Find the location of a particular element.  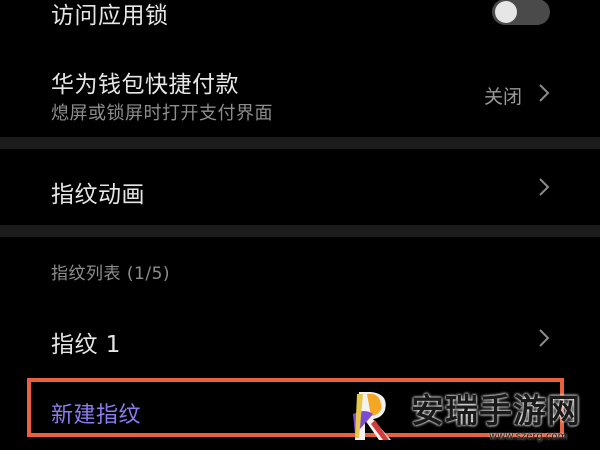

wallet-quick-pay-description: 熄屏或锁屏时打开支付界面 is located at coordinates (162, 113).